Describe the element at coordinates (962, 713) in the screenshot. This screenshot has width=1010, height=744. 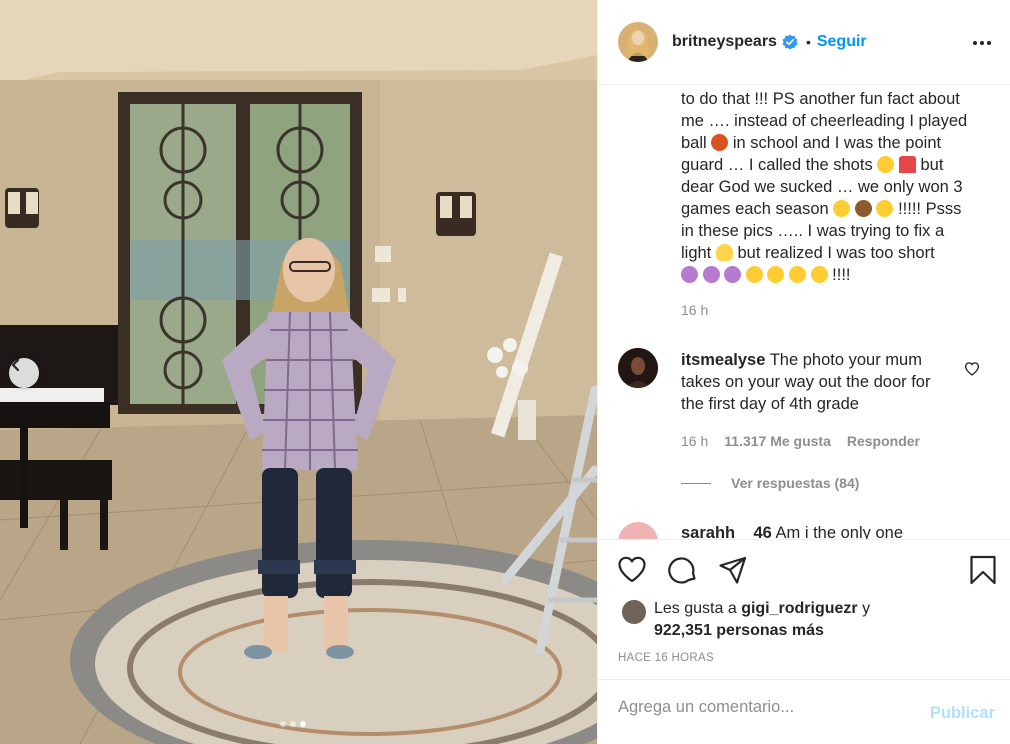
I see `publish-button: Publicar` at that location.